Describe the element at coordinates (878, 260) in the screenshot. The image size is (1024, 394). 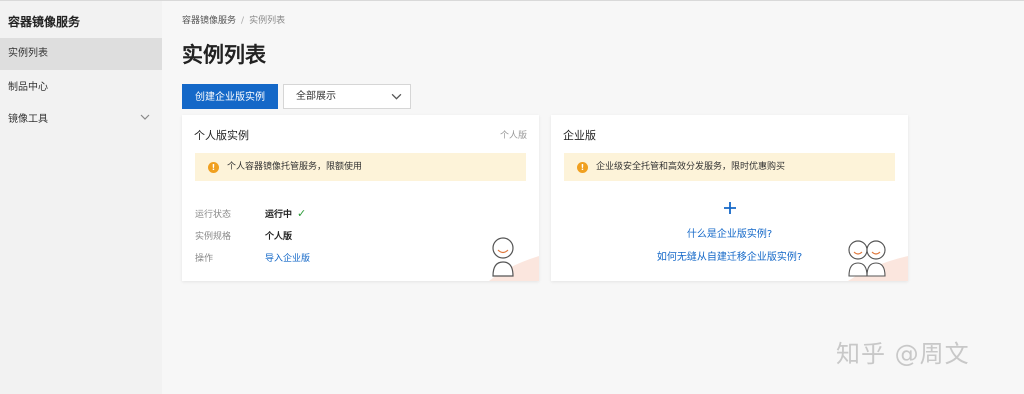
I see `two-person-avatar-icon` at that location.